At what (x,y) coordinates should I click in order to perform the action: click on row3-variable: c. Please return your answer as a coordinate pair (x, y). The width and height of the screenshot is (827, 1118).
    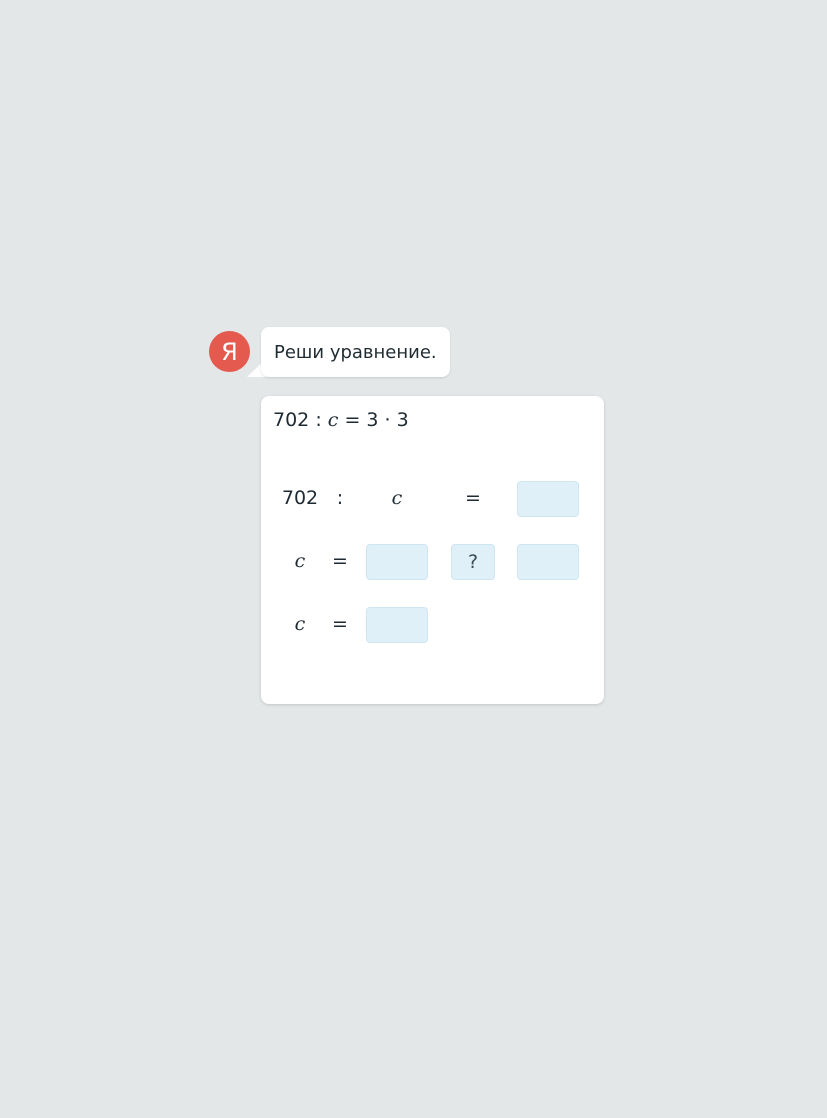
    Looking at the image, I should click on (300, 624).